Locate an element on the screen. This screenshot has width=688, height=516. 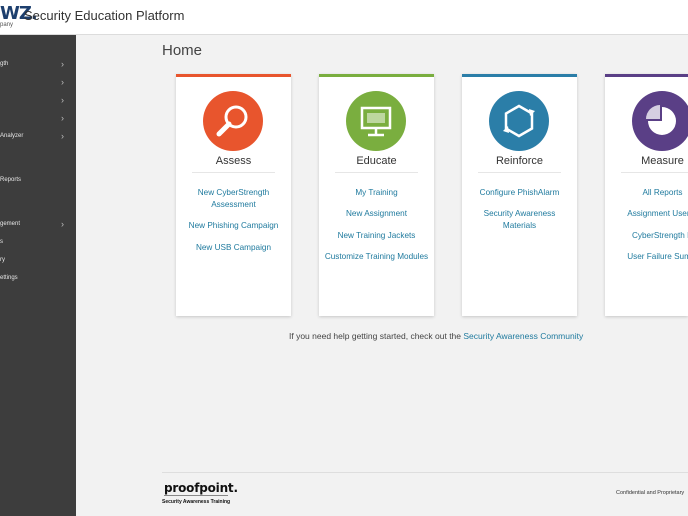
card-title: Reinforce is located at coordinates (519, 161).